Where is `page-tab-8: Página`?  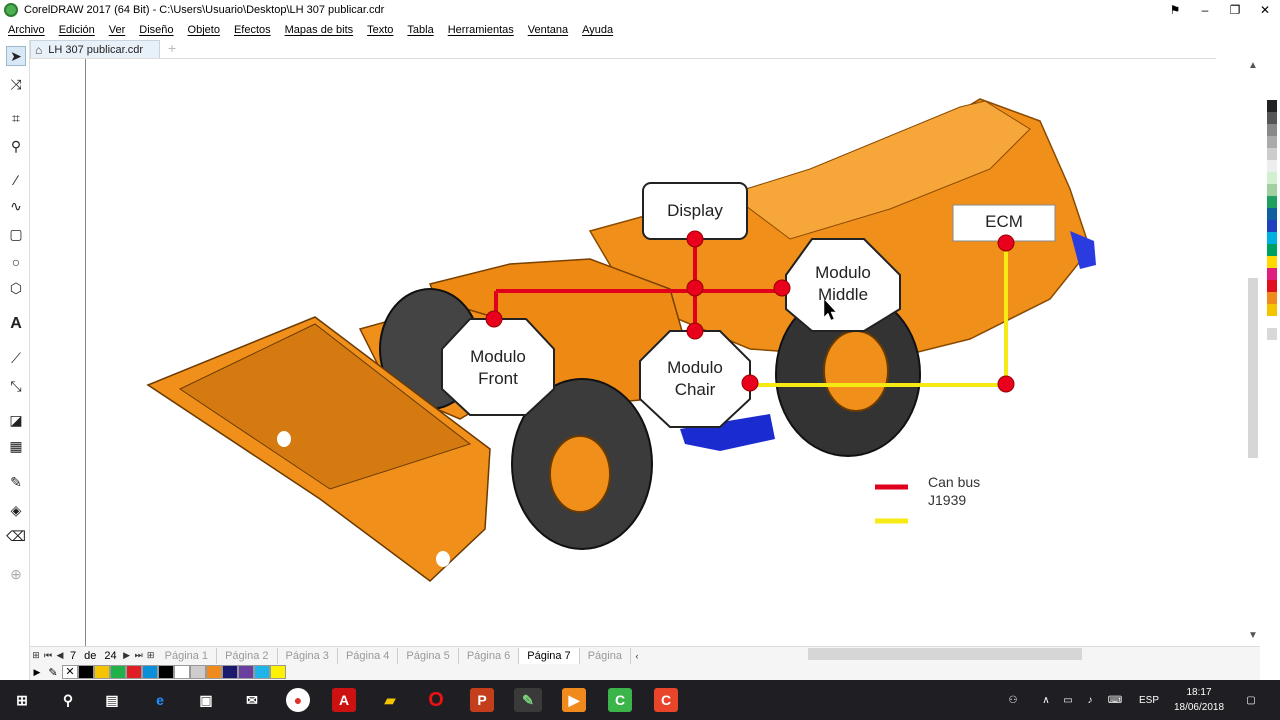 page-tab-8: Página is located at coordinates (605, 655).